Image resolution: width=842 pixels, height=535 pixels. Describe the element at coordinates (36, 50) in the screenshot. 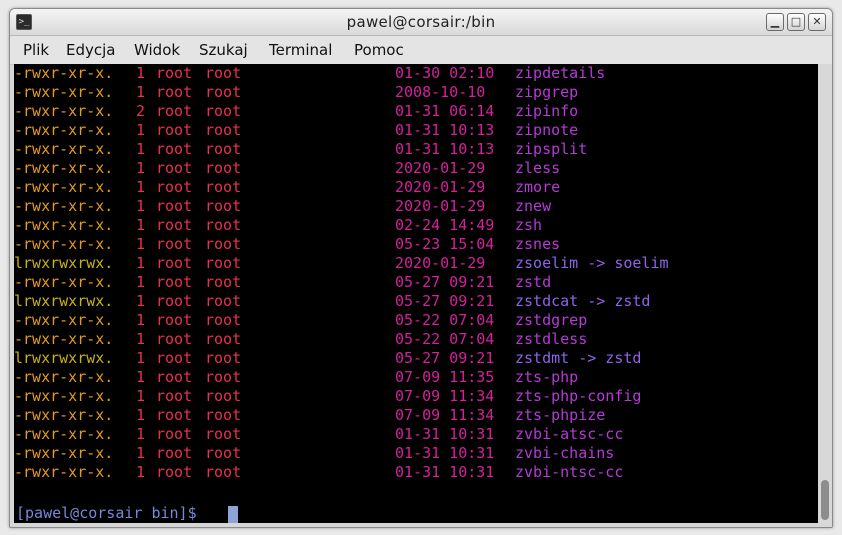

I see `menu-plik: Plik` at that location.